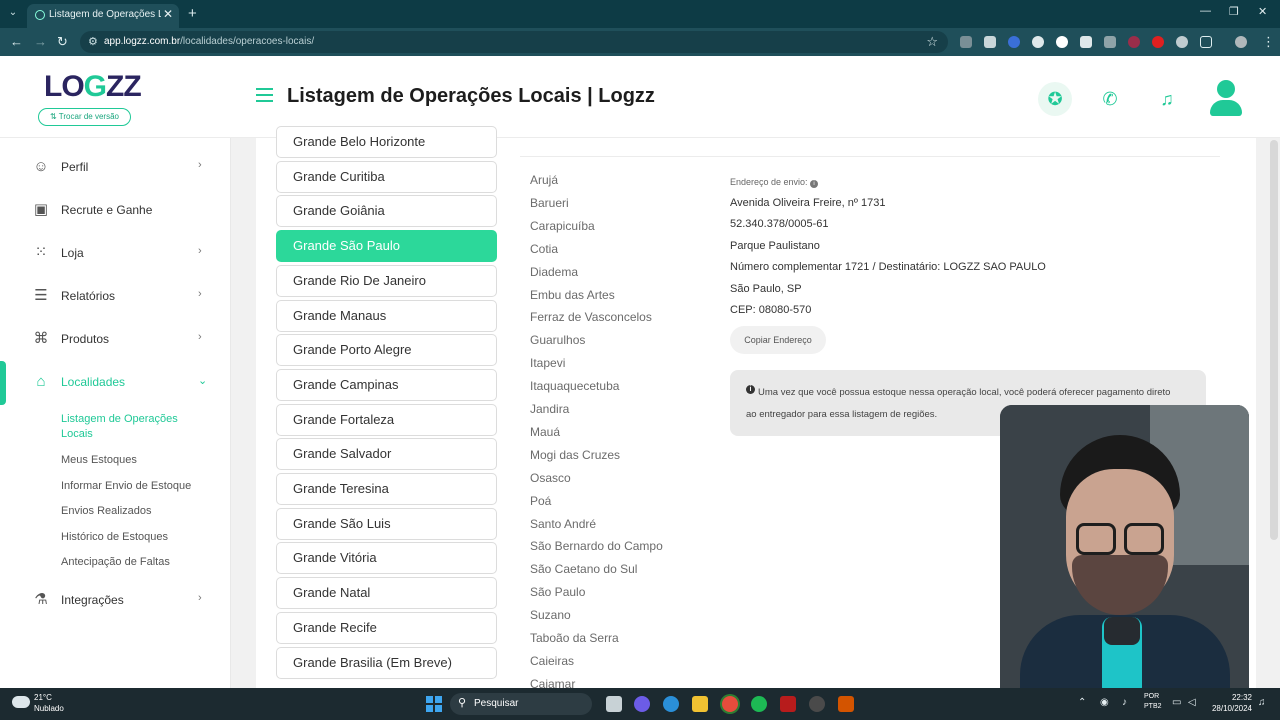 The image size is (1280, 720). Describe the element at coordinates (1274, 340) in the screenshot. I see `page-scrollbar` at that location.